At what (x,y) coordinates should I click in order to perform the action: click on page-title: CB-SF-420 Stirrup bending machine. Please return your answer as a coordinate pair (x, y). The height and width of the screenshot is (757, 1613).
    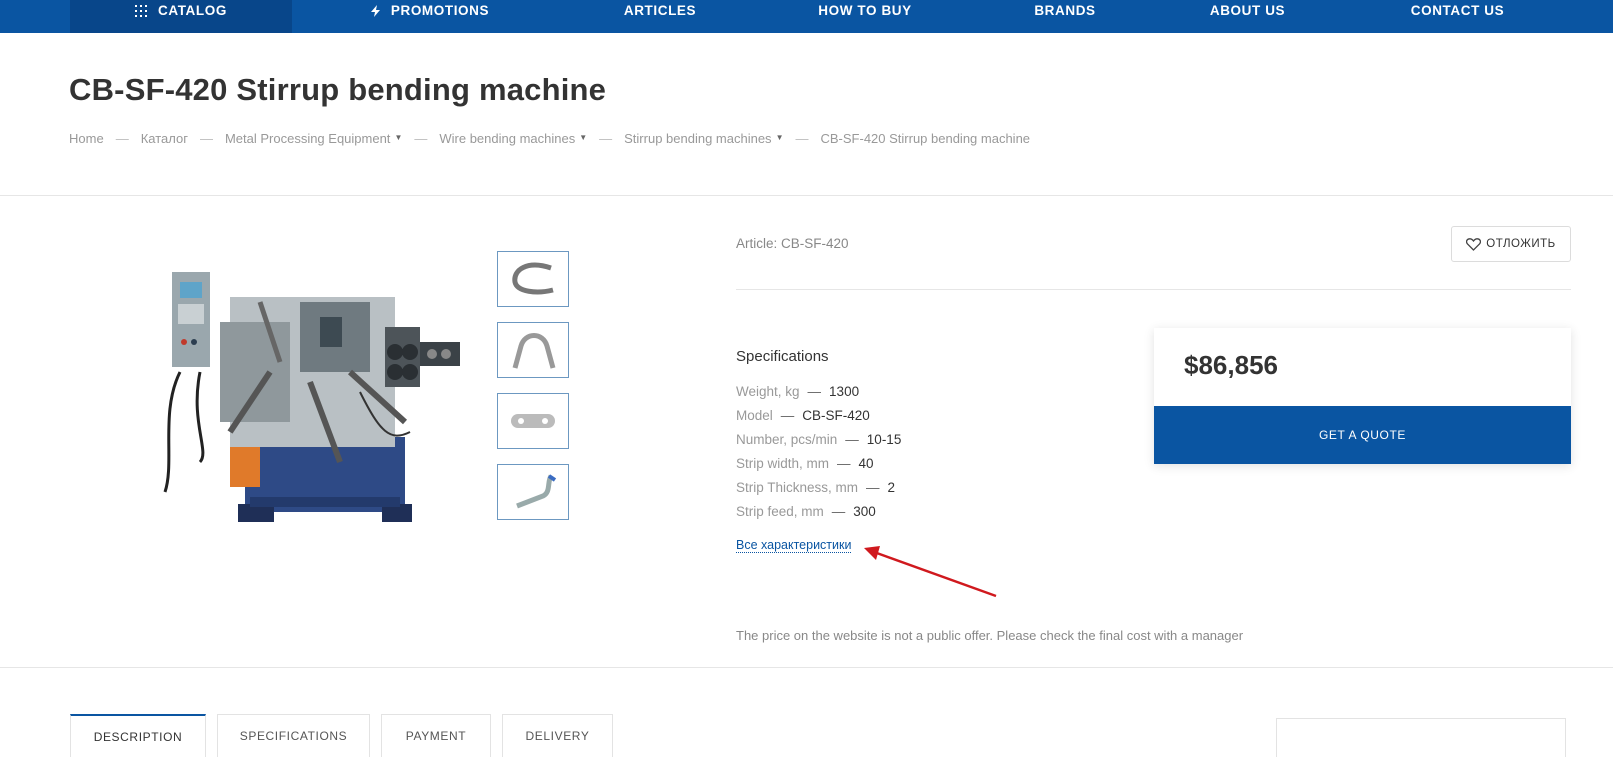
    Looking at the image, I should click on (338, 89).